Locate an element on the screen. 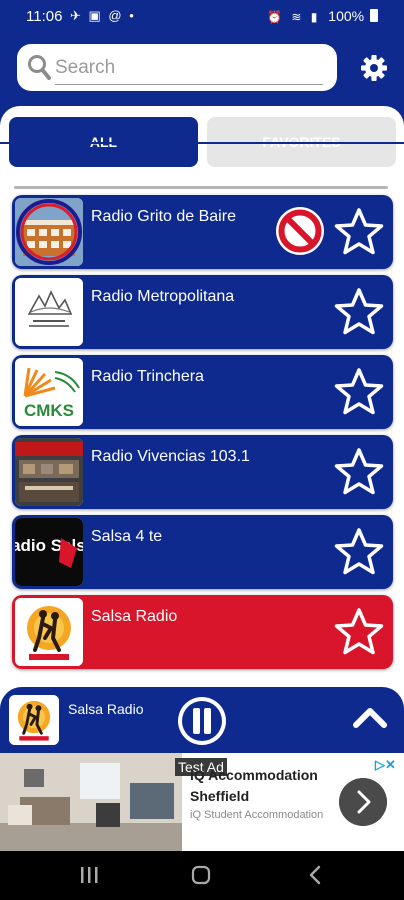 This screenshot has height=900, width=404. ad-subtitle: iQ Student Accommodation is located at coordinates (257, 815).